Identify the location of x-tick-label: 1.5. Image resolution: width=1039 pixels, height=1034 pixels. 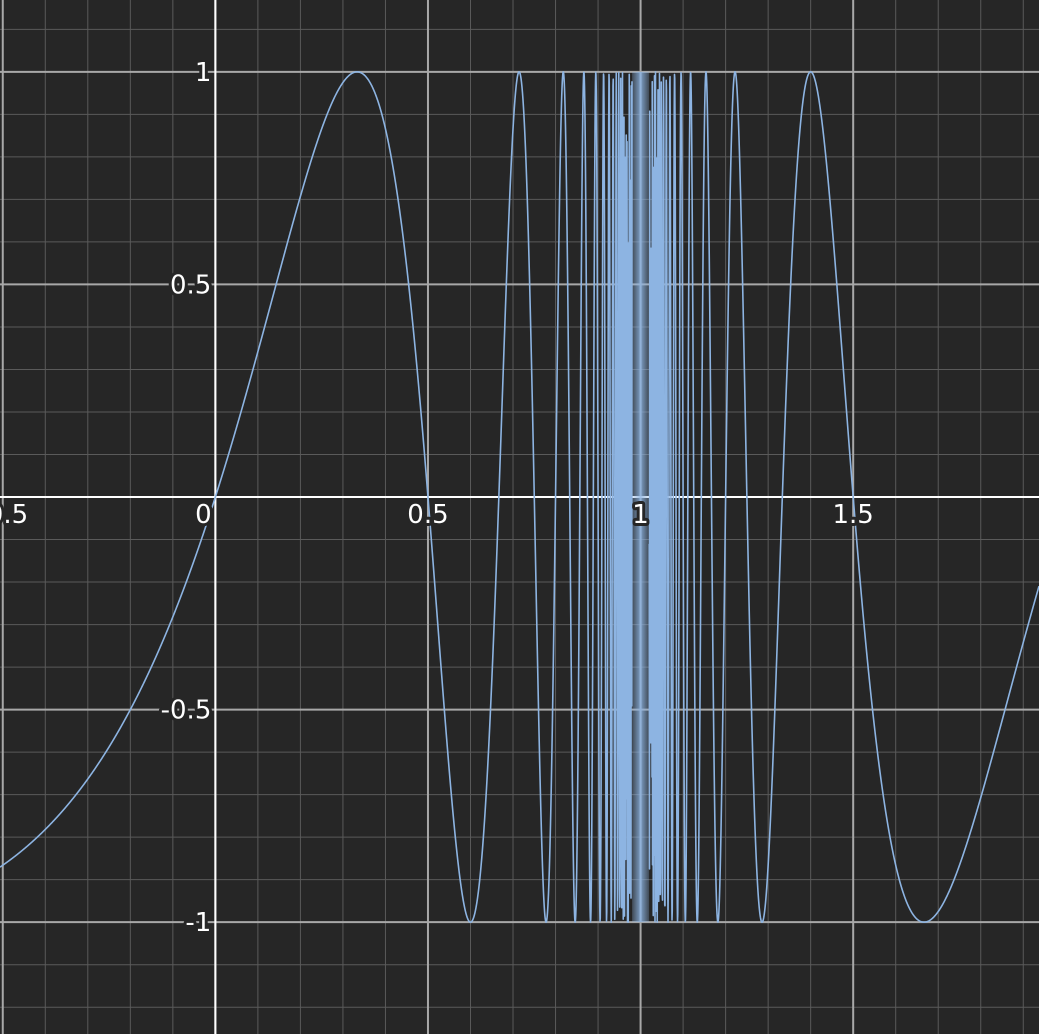
(853, 515).